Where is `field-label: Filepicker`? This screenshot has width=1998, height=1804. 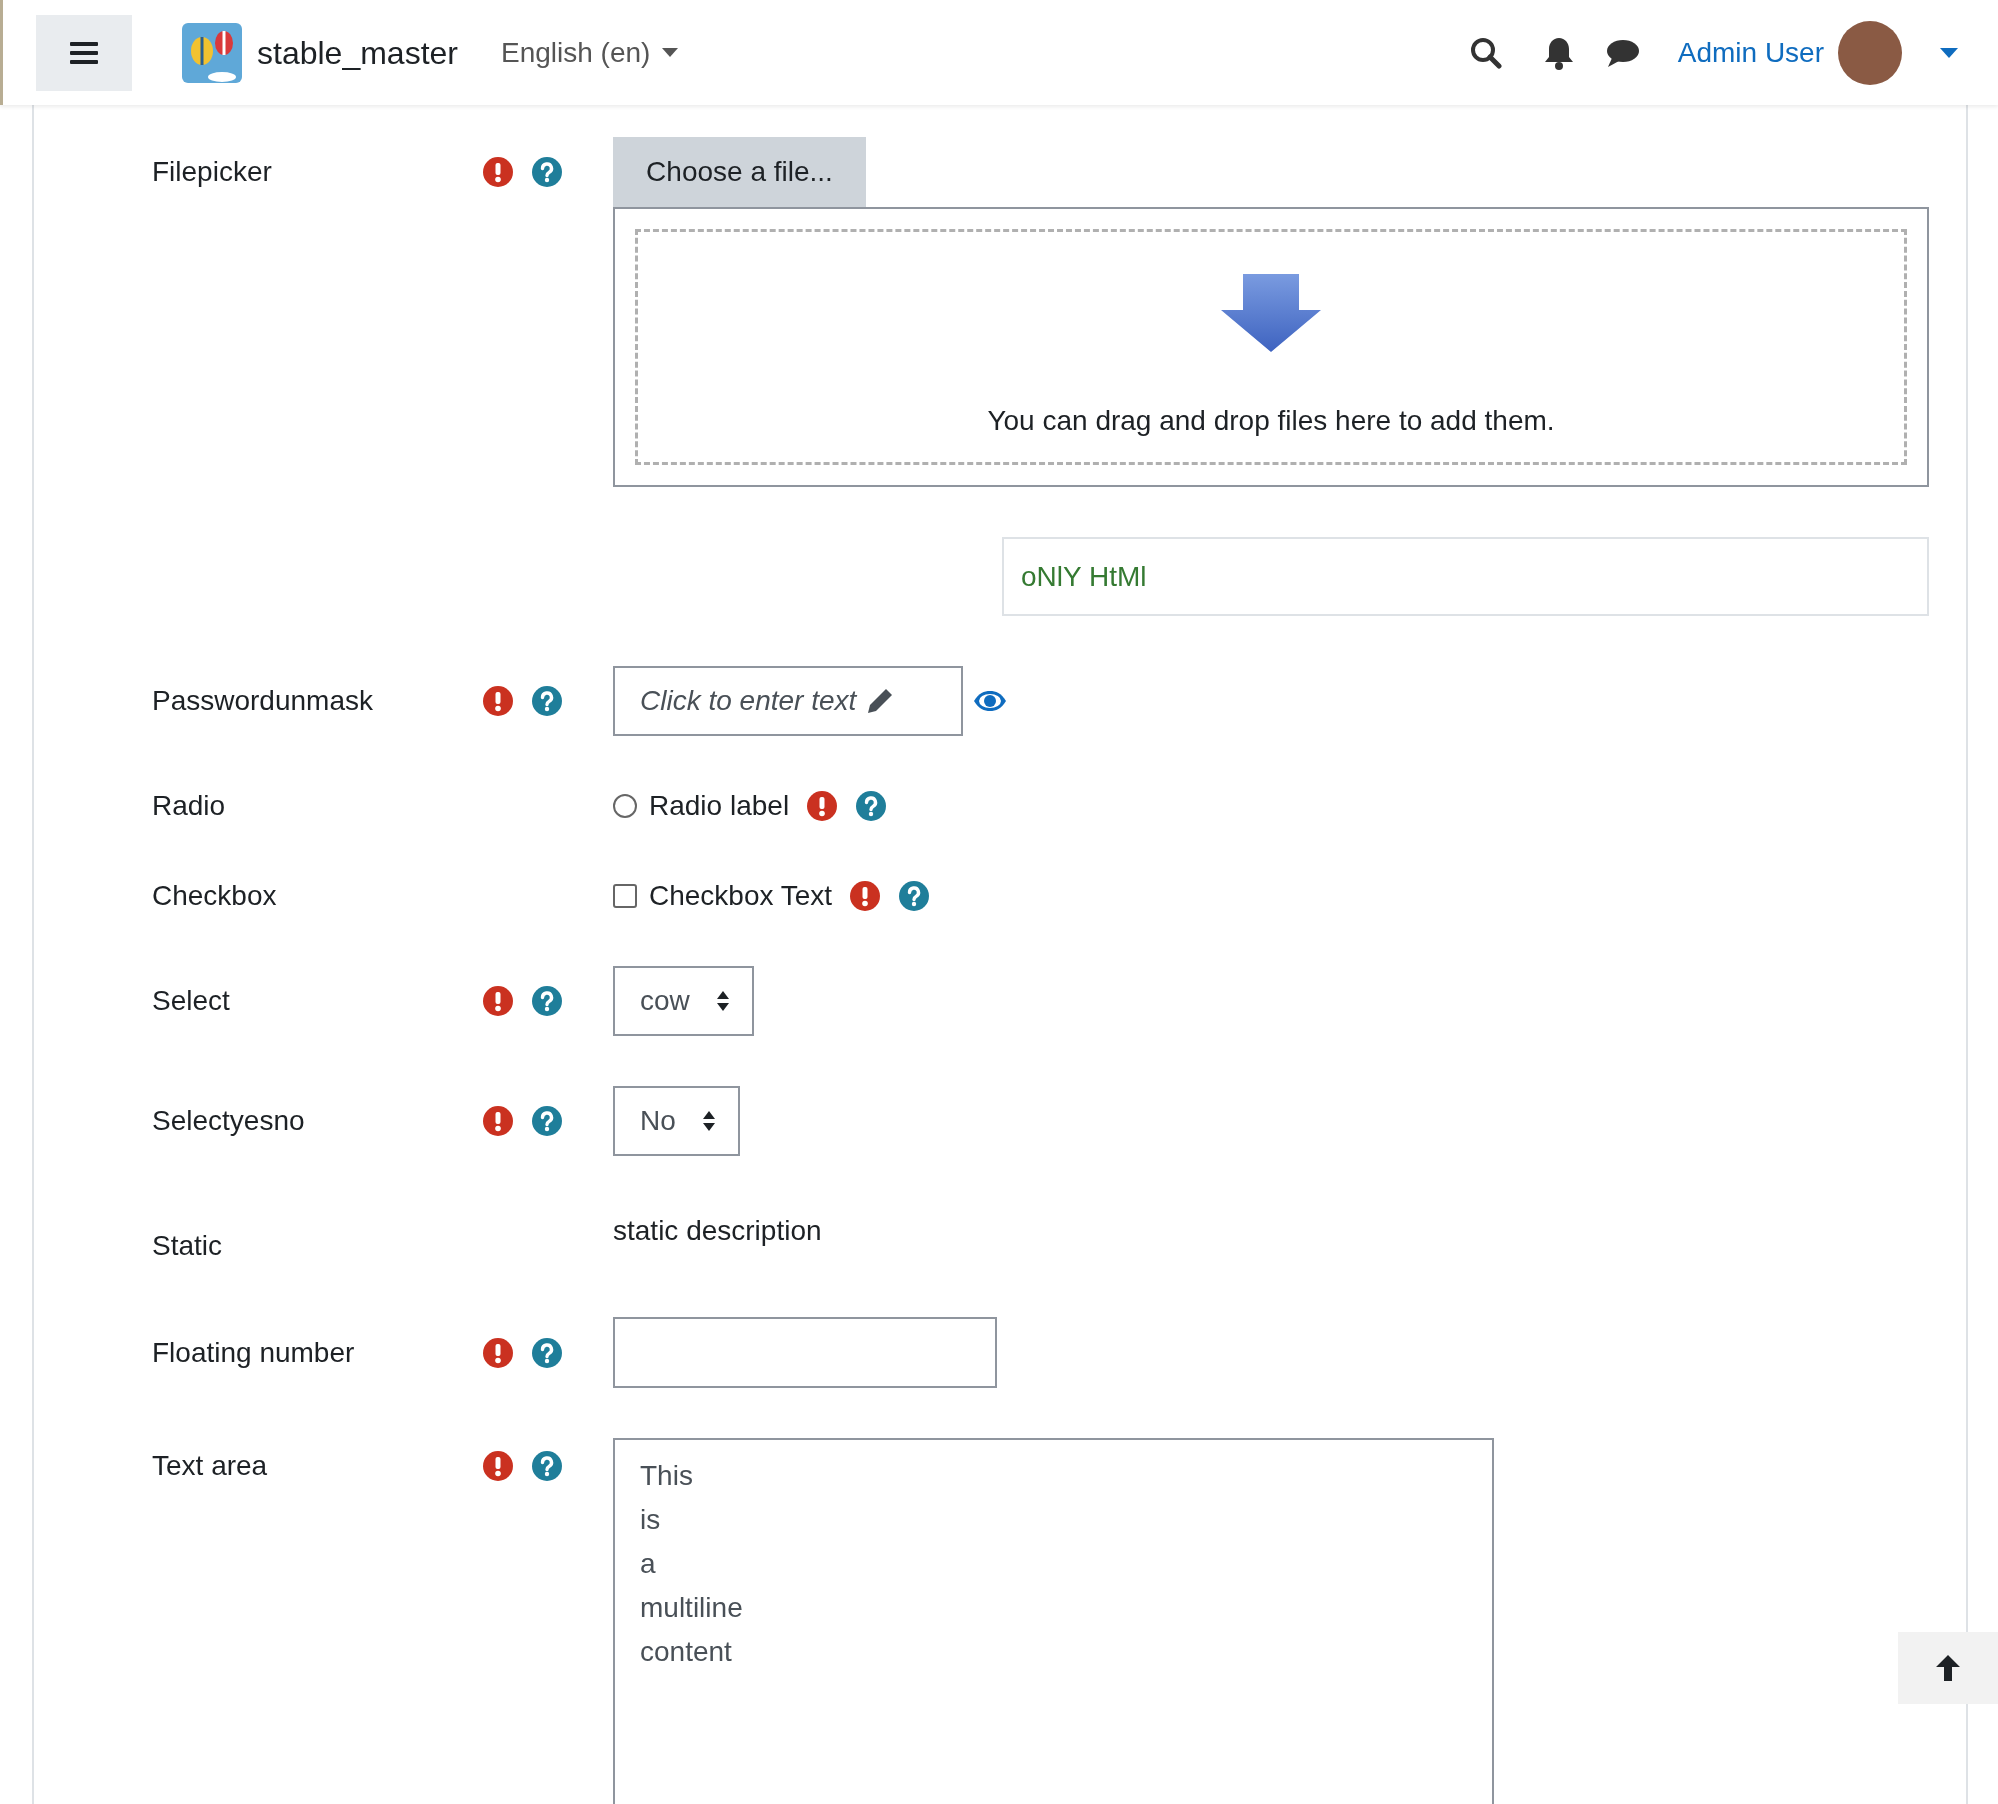
field-label: Filepicker is located at coordinates (212, 172).